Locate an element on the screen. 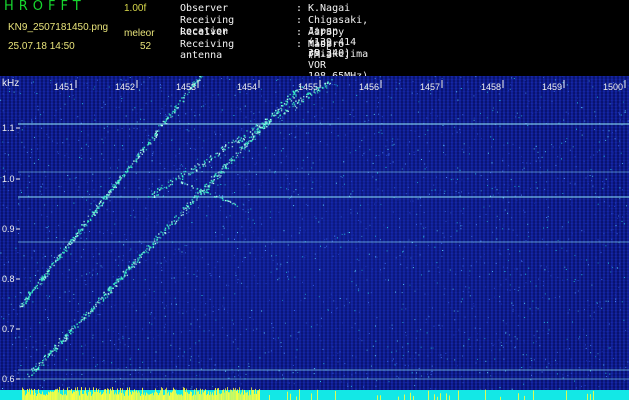 This screenshot has height=400, width=629. count-value: 52 is located at coordinates (146, 46).